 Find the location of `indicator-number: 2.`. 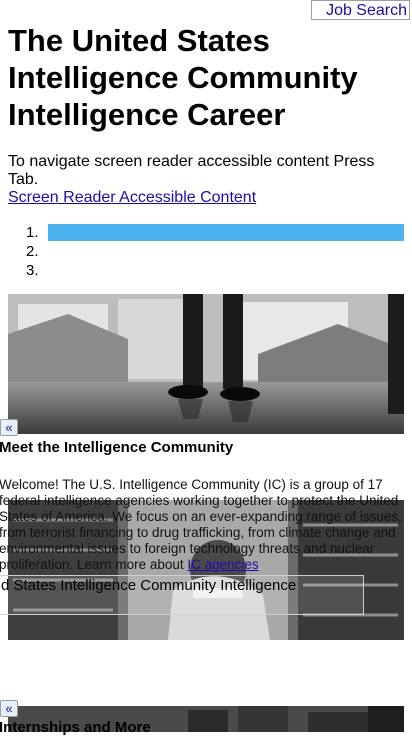

indicator-number: 2. is located at coordinates (32, 251).